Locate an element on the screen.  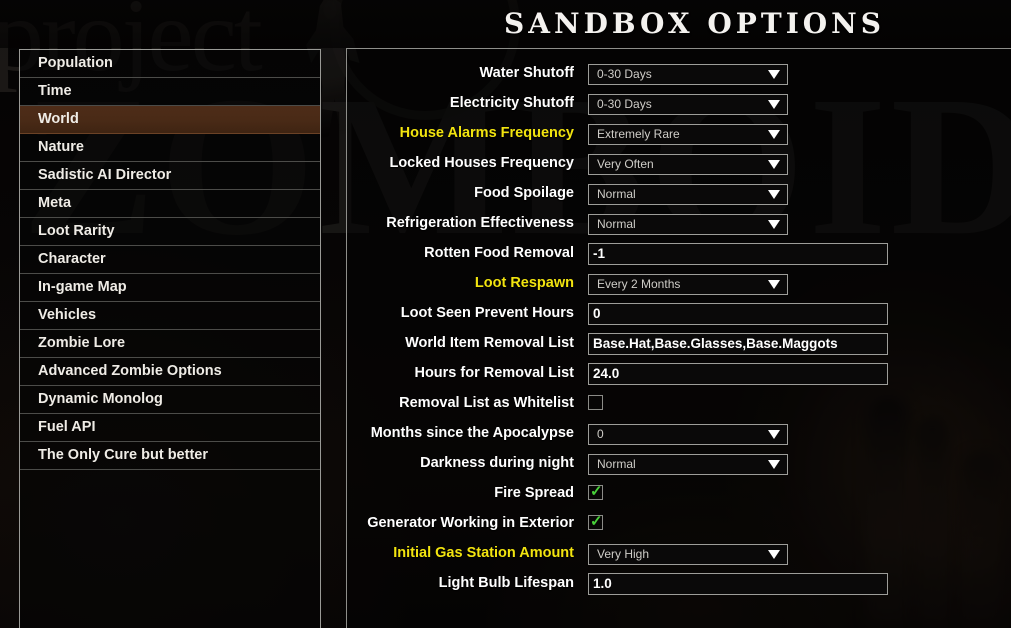
sidebar-item-label: Nature is located at coordinates (61, 147).